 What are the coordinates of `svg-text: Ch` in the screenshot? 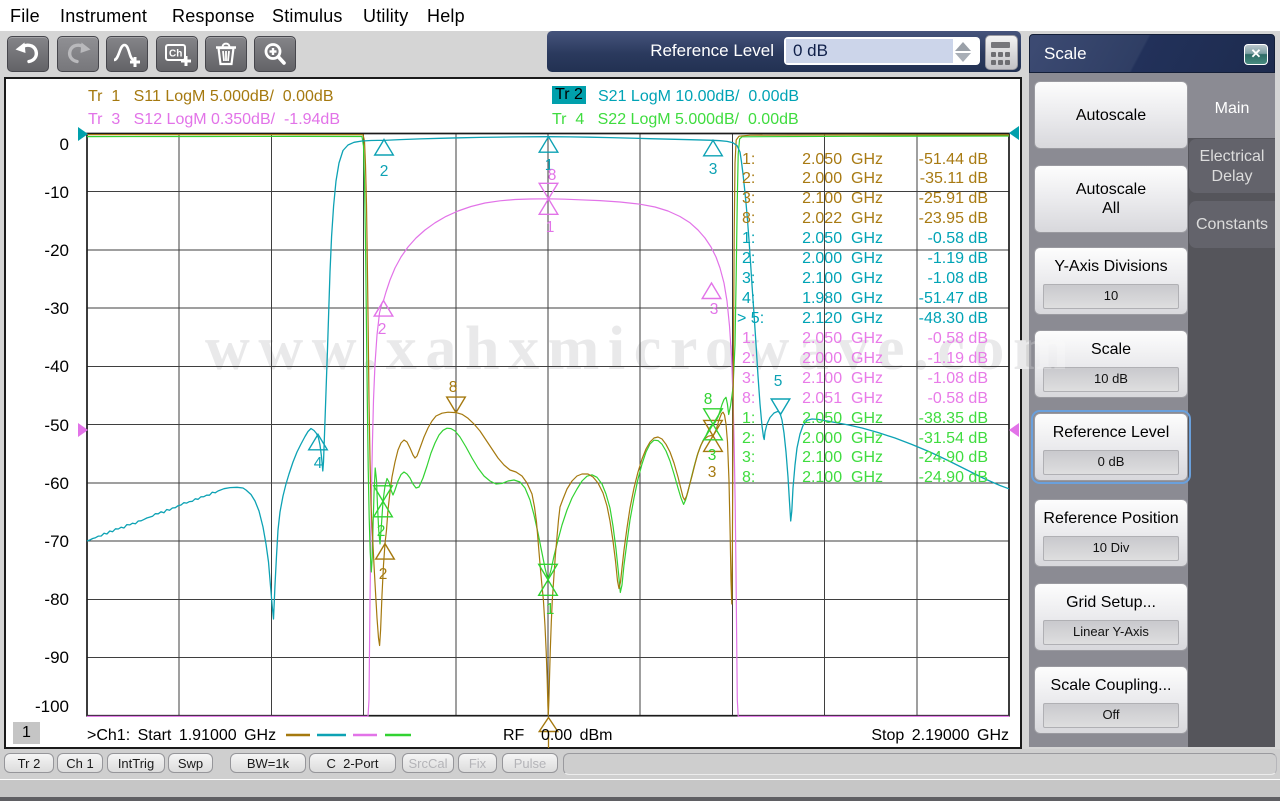 It's located at (175, 54).